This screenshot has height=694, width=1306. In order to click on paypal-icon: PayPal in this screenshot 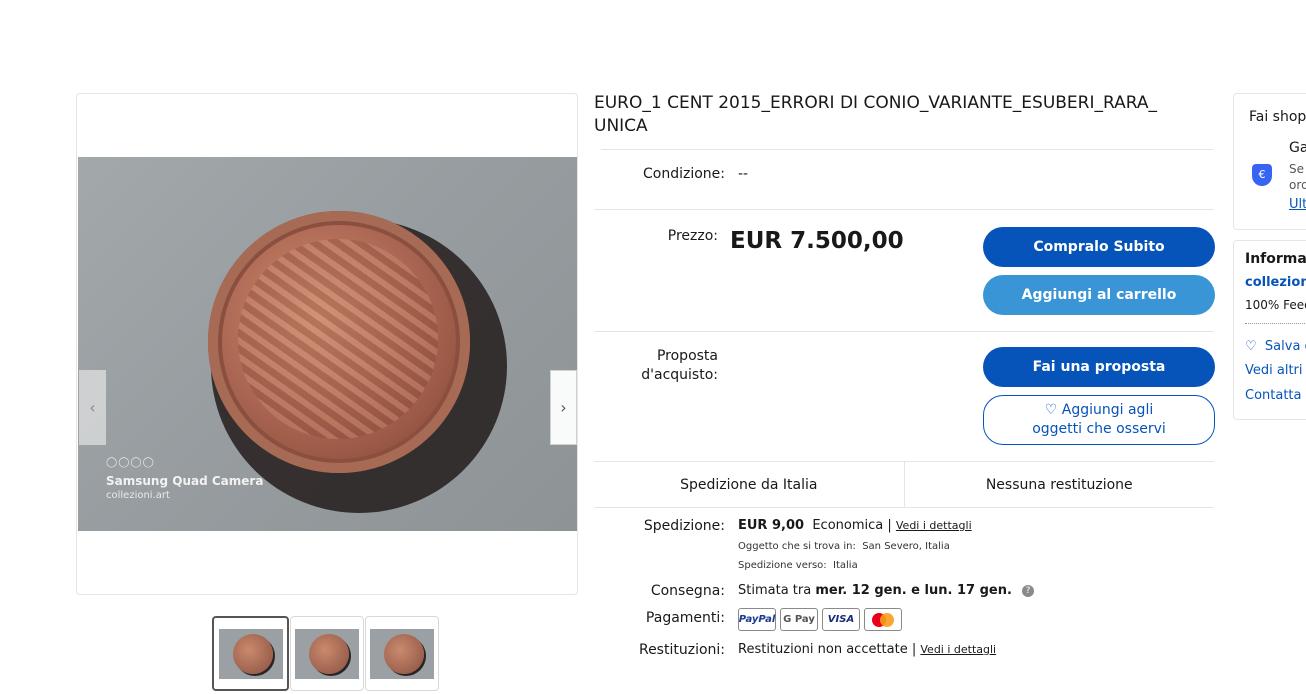, I will do `click(757, 619)`.